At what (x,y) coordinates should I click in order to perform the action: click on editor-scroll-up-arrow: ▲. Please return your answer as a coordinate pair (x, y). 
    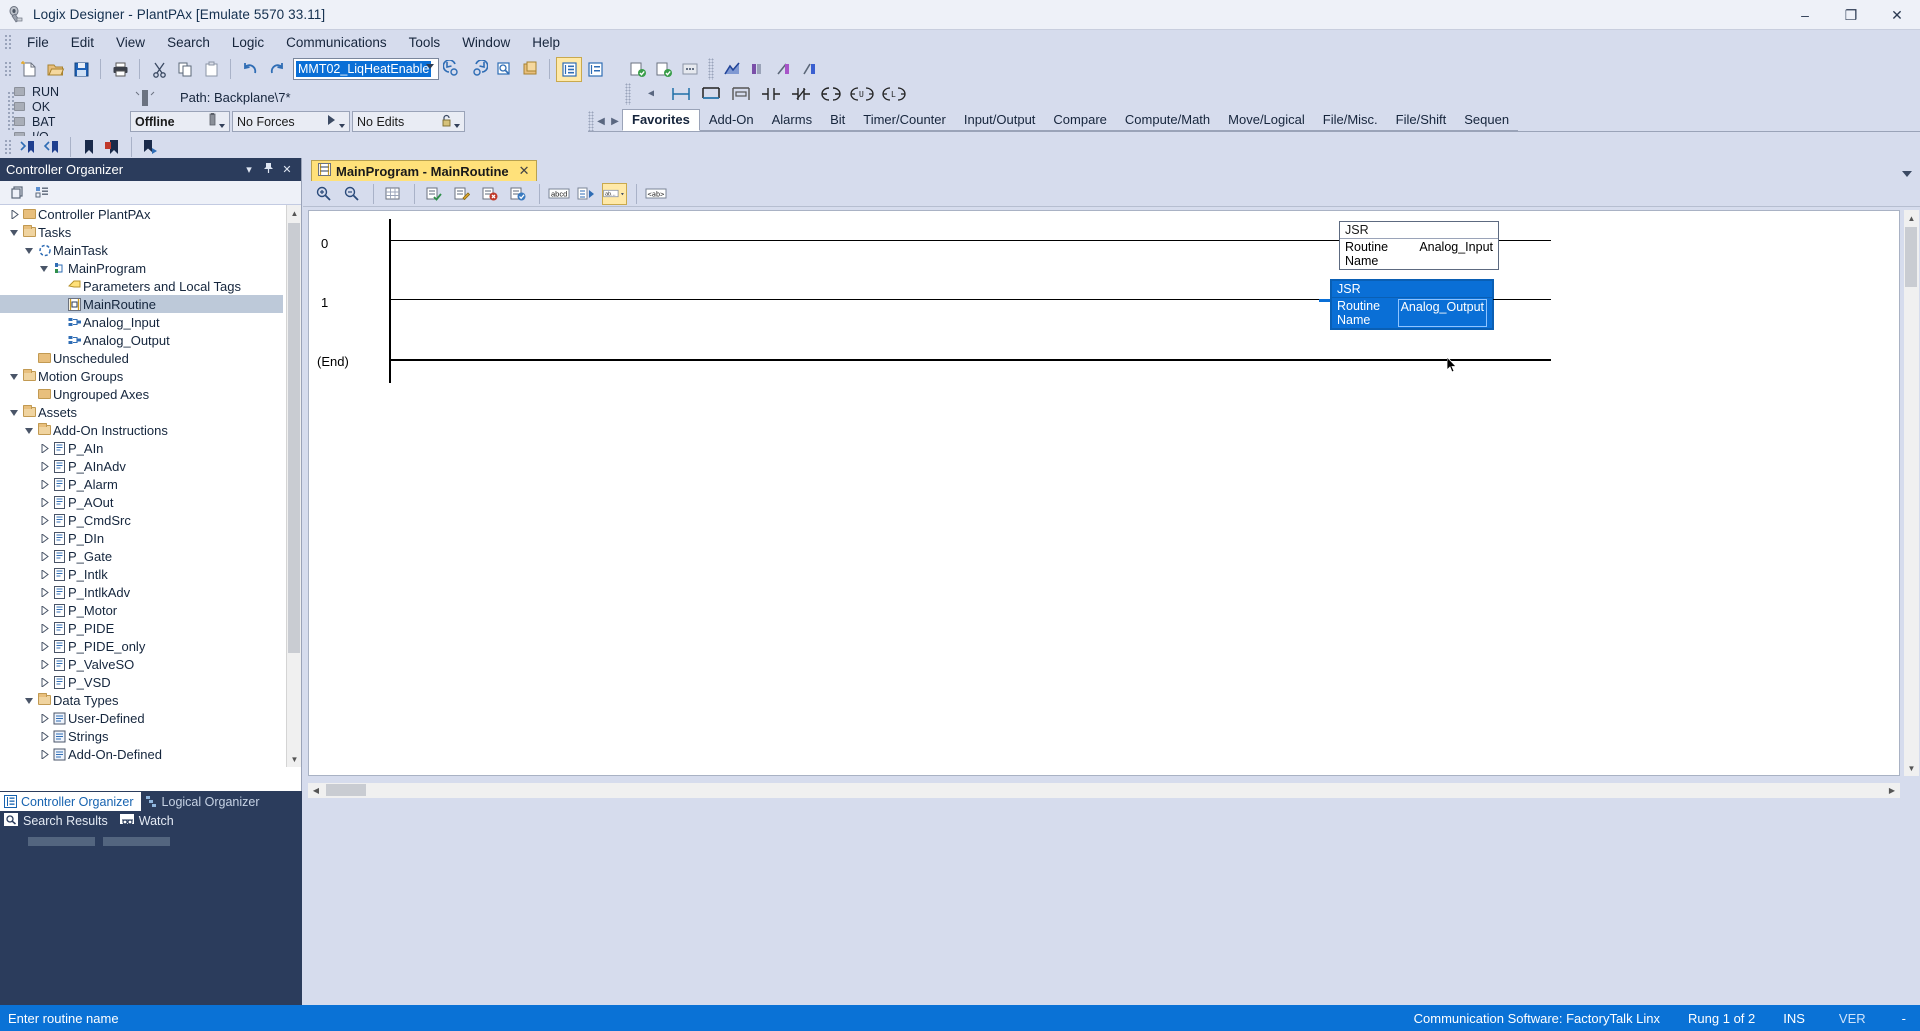
    Looking at the image, I should click on (1911, 218).